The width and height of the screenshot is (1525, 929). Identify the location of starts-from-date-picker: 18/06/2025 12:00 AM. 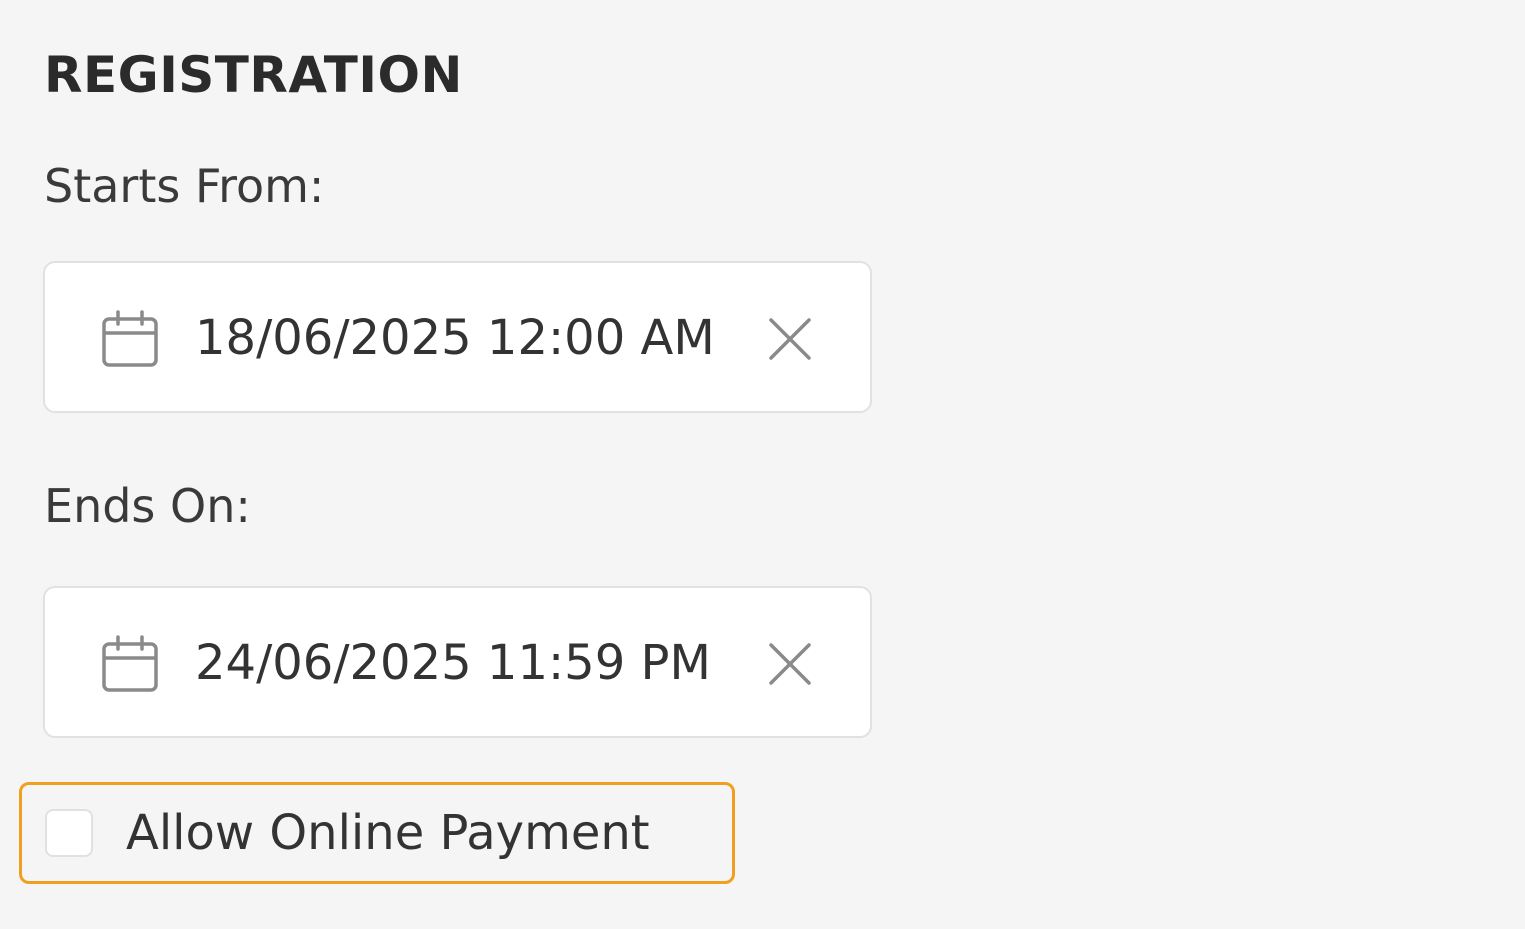
(457, 337).